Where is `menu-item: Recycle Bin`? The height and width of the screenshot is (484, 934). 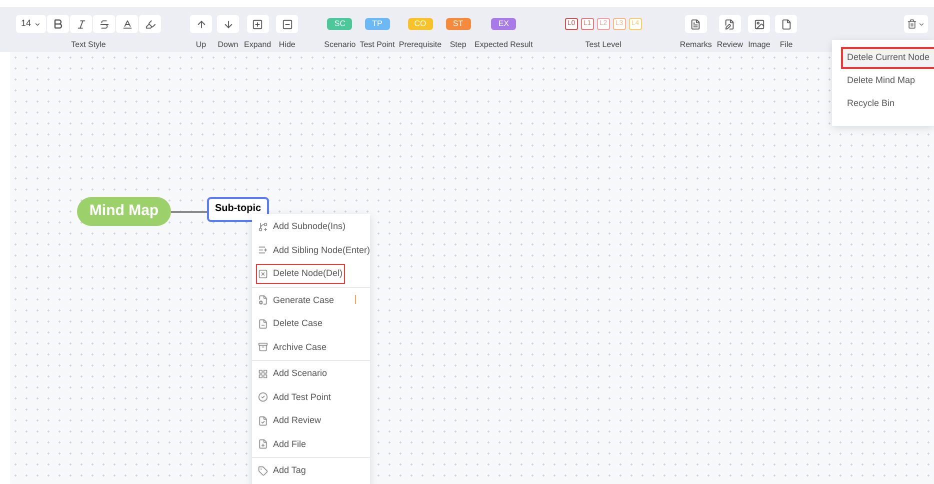 menu-item: Recycle Bin is located at coordinates (871, 104).